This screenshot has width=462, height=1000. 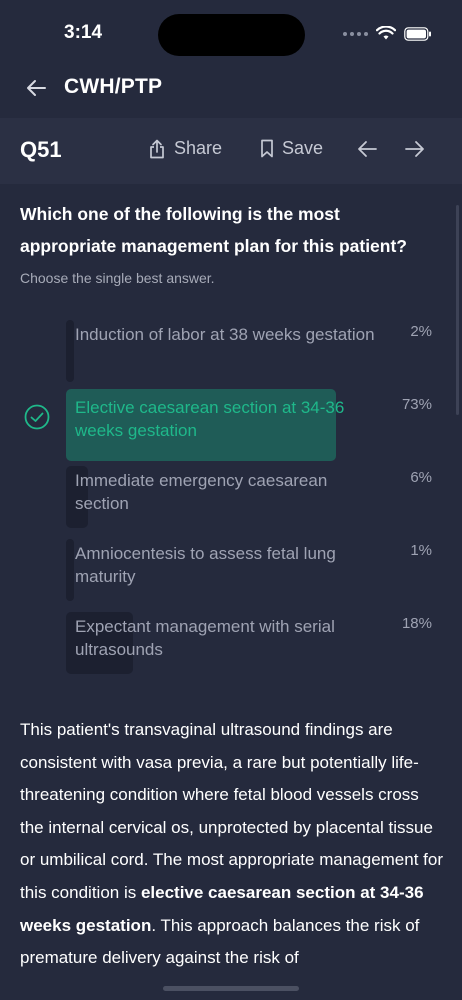 What do you see at coordinates (416, 404) in the screenshot?
I see `answer-option-percent: 73%` at bounding box center [416, 404].